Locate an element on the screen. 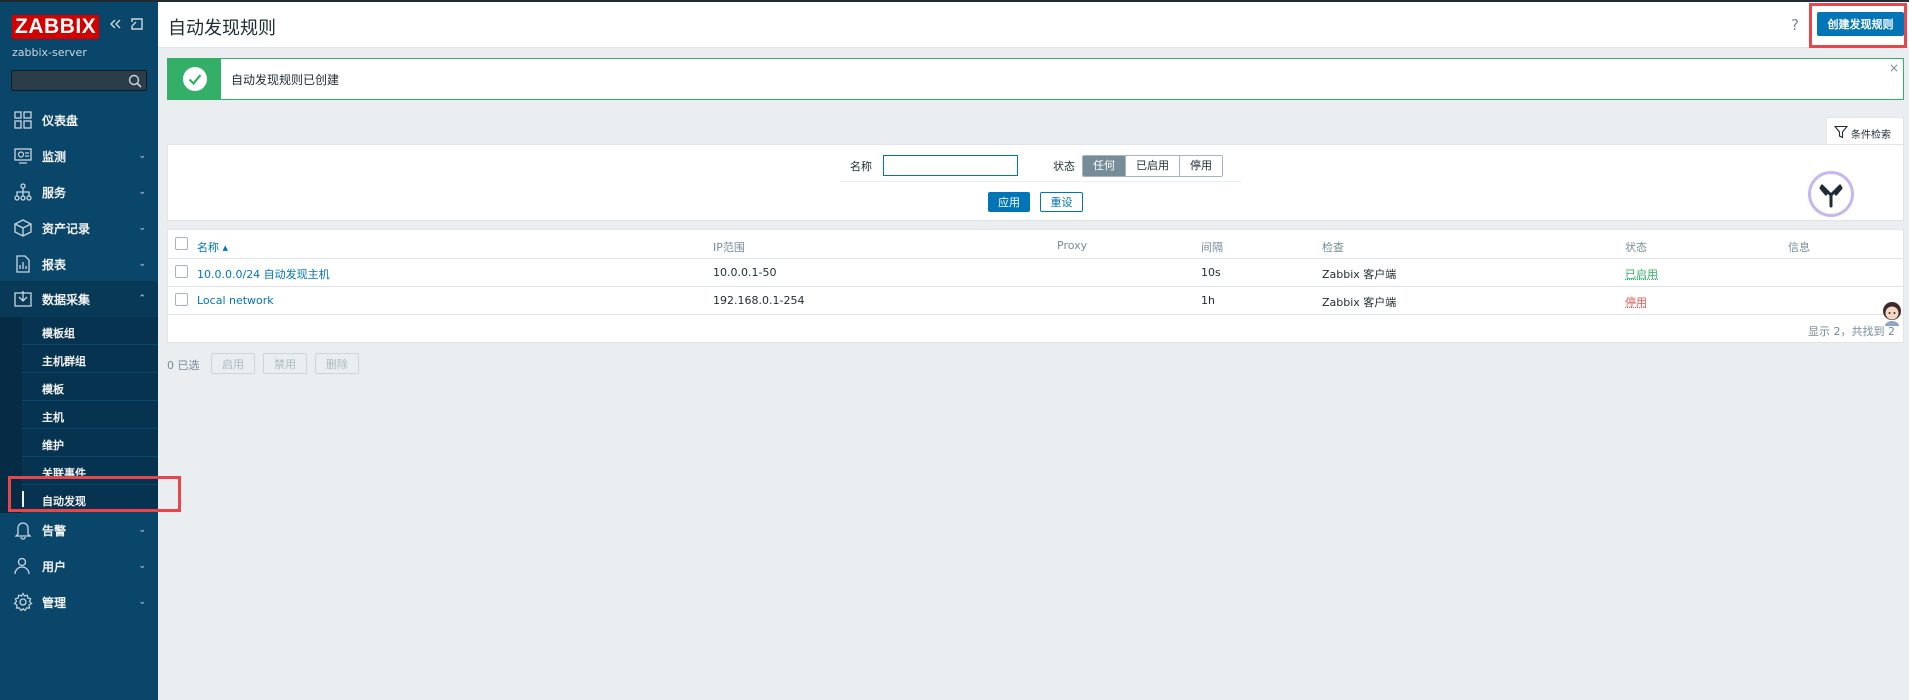  column-header-info: 信息 is located at coordinates (1799, 247).